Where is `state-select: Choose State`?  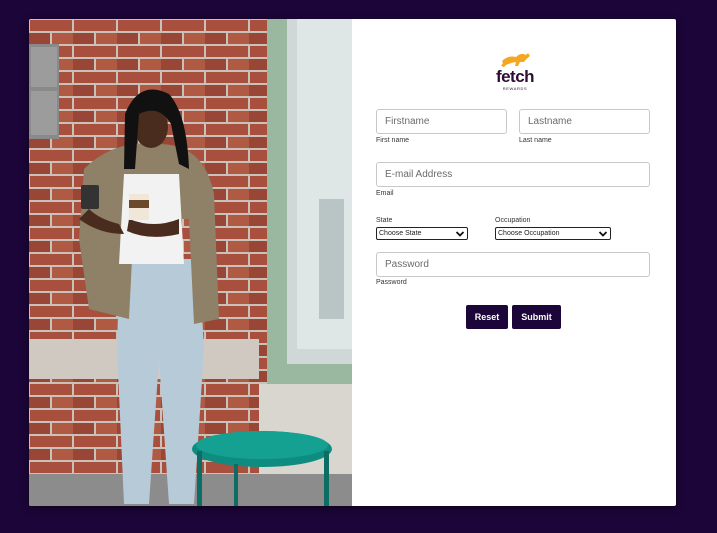
state-select: Choose State is located at coordinates (422, 233).